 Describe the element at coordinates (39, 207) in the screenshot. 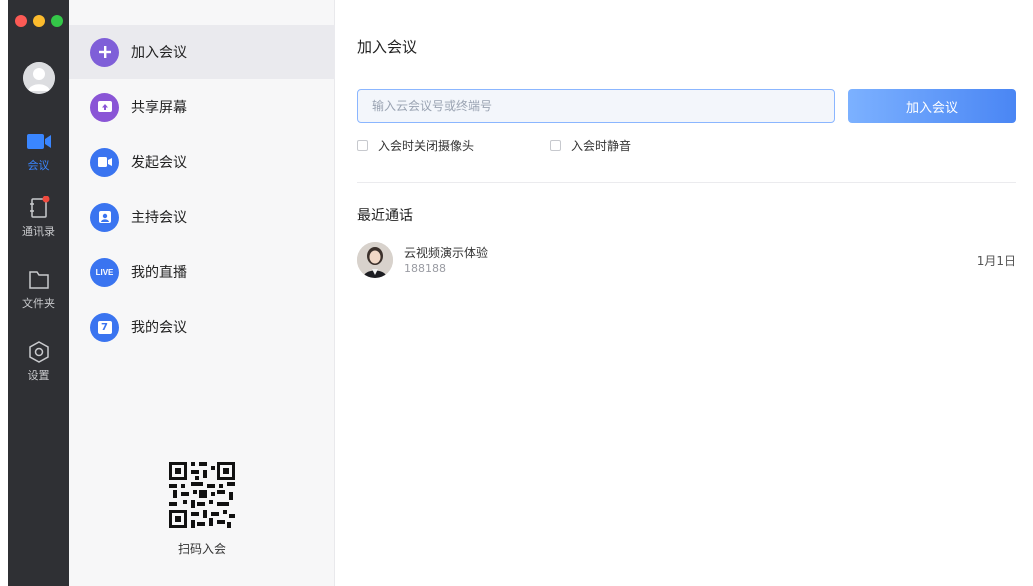

I see `contacts-icon` at that location.